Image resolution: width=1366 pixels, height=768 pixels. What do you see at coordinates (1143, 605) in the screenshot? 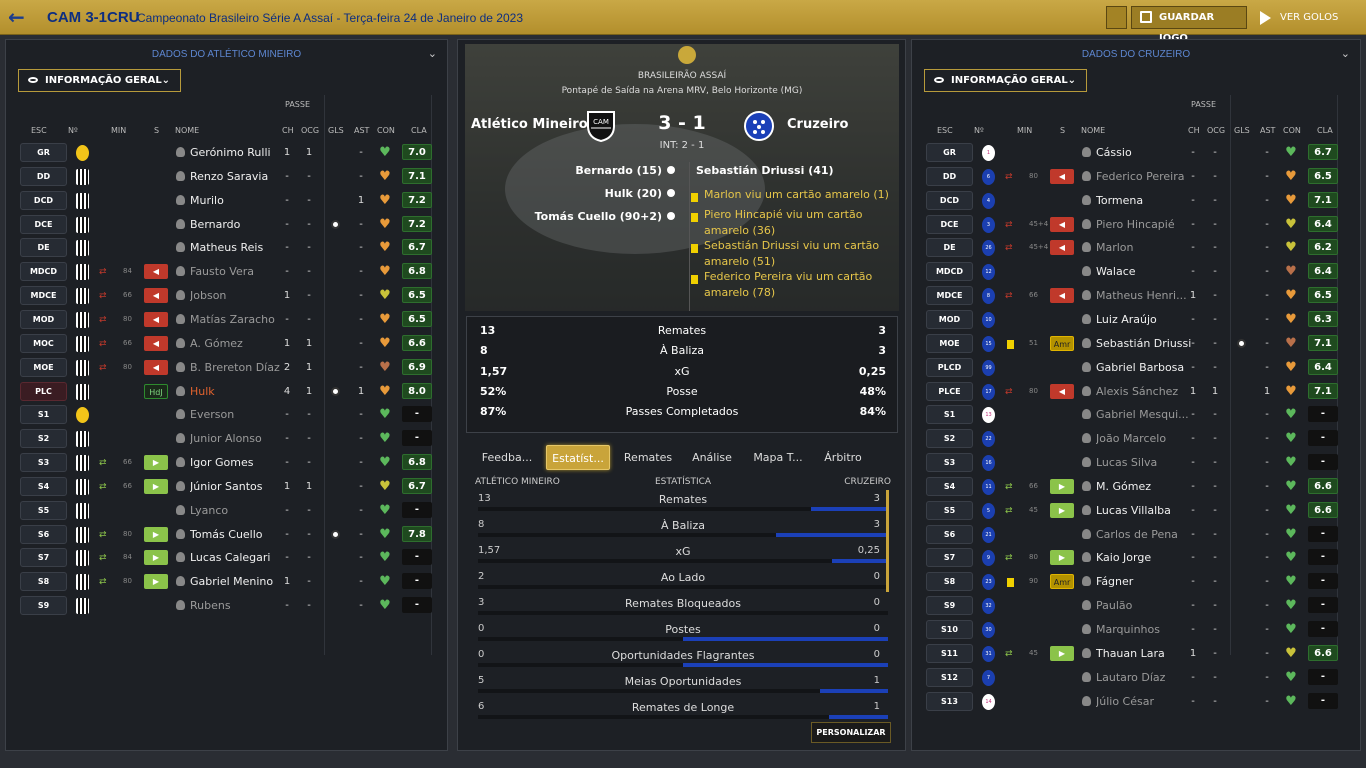
I see `player-name: Paulão` at bounding box center [1143, 605].